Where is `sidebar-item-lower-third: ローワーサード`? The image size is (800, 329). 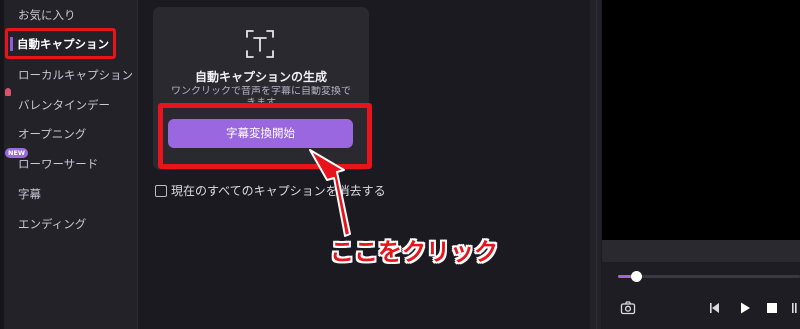
sidebar-item-lower-third: ローワーサード is located at coordinates (58, 164).